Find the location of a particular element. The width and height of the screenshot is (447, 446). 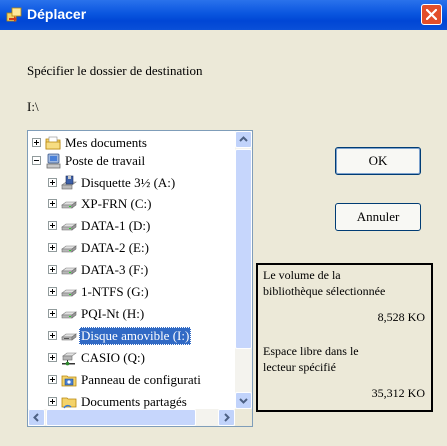

tree-item-label: Poste de travail is located at coordinates (105, 160).